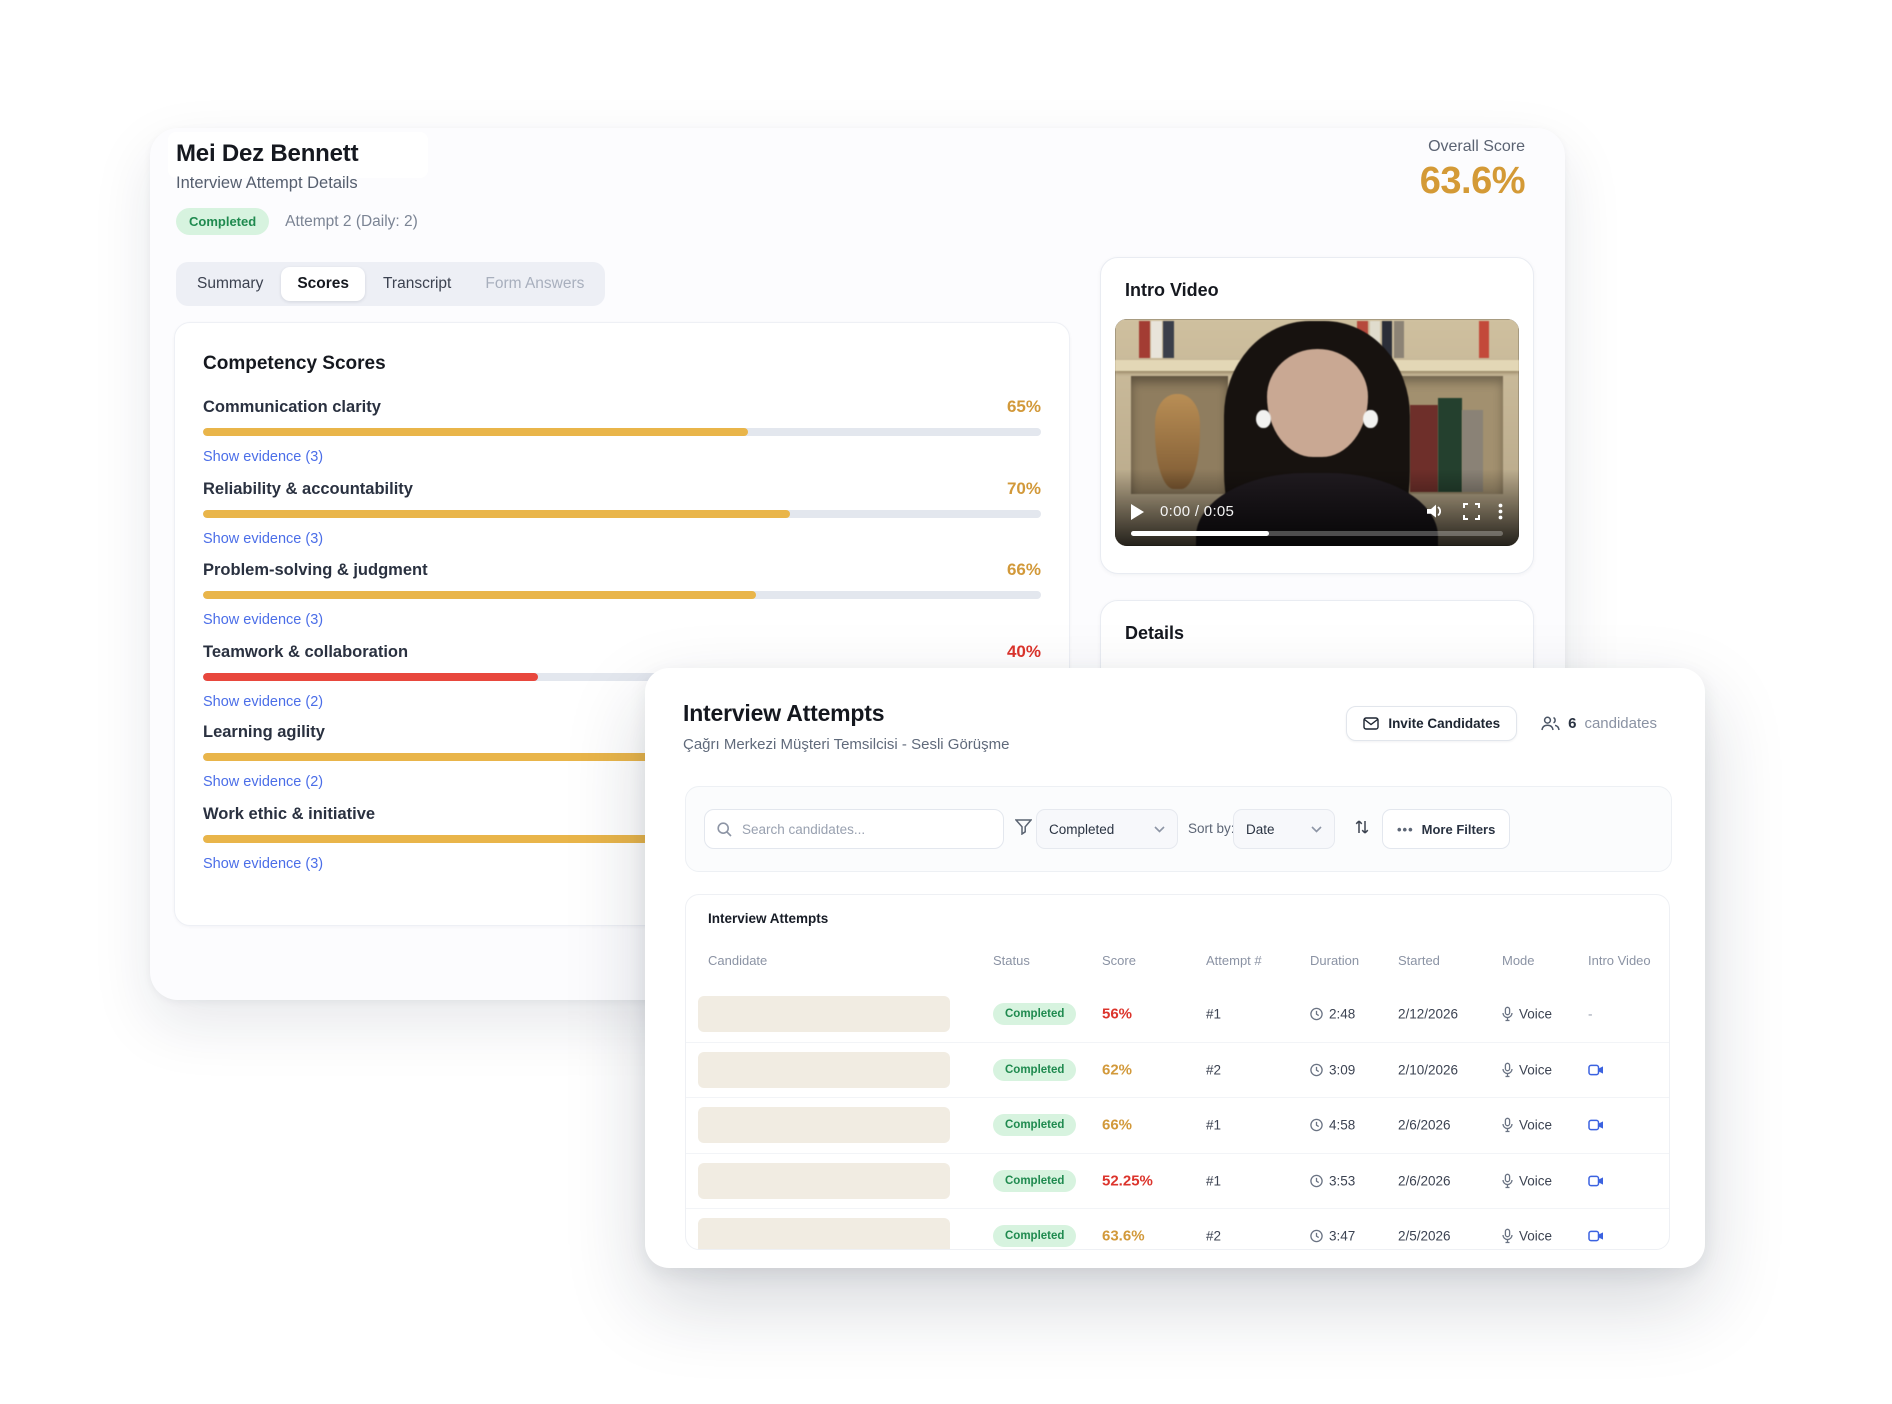 This screenshot has width=1892, height=1404. I want to click on search-candidates-box, so click(854, 829).